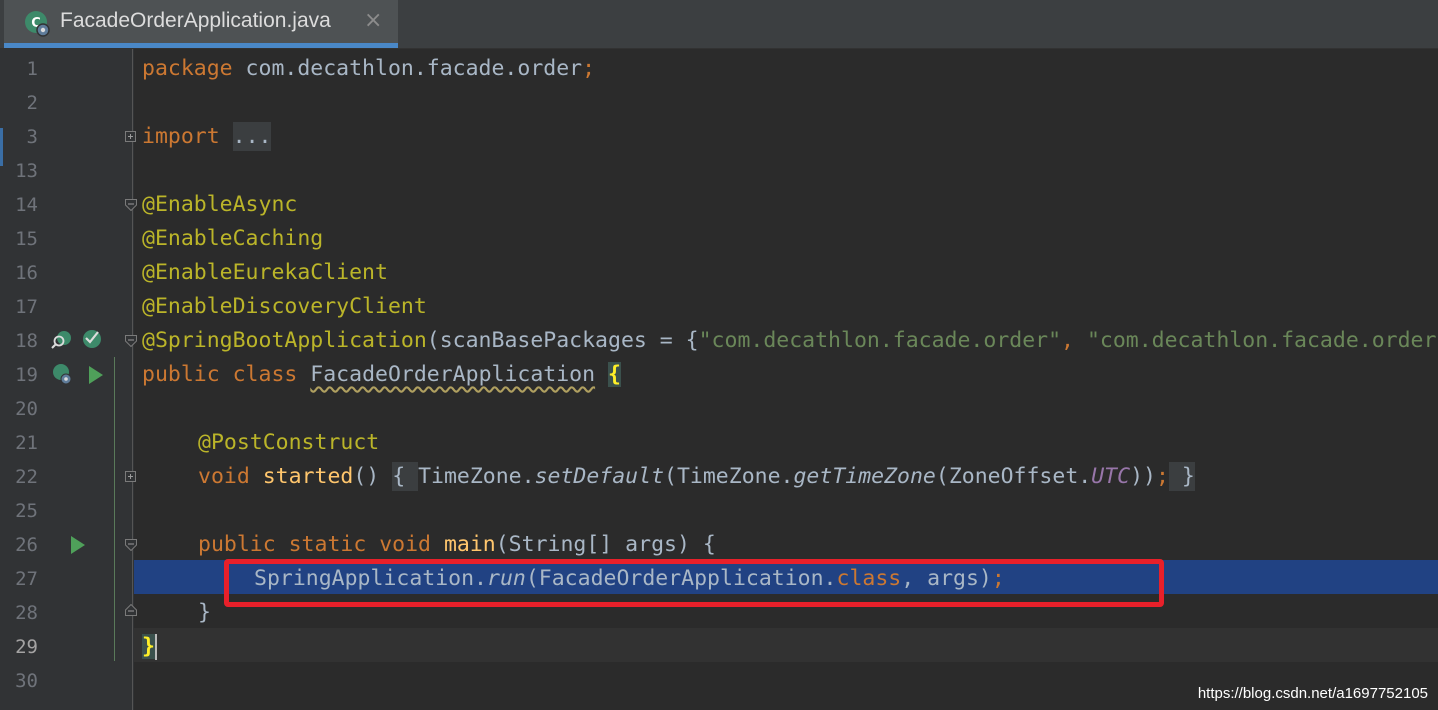 This screenshot has height=710, width=1438. I want to click on tab-title: FacadeOrderApplication.java, so click(195, 20).